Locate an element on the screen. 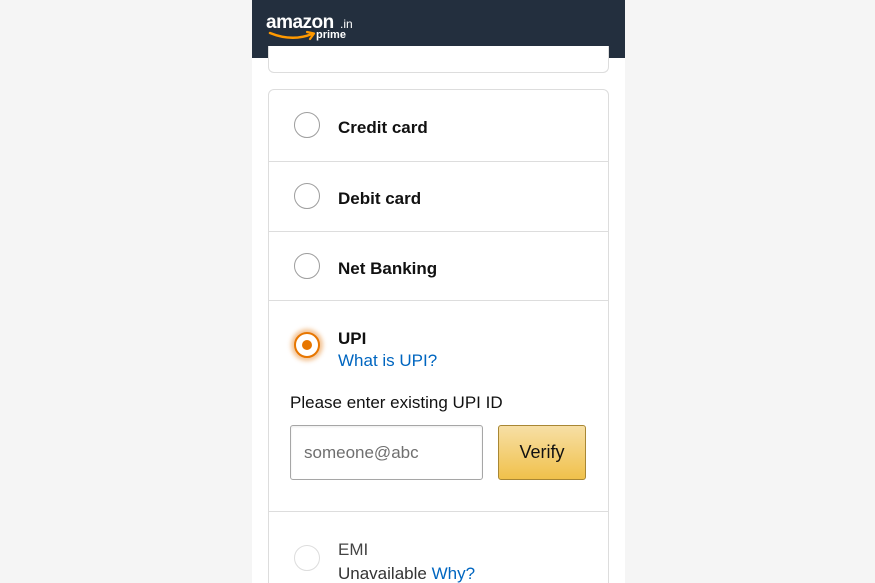  what-is-upi-link: What is UPI? is located at coordinates (387, 360).